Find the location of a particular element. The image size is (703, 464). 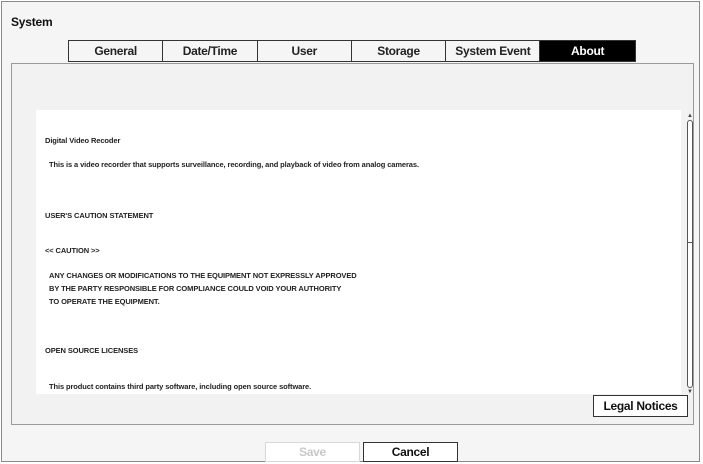

save-button: Save is located at coordinates (312, 452).